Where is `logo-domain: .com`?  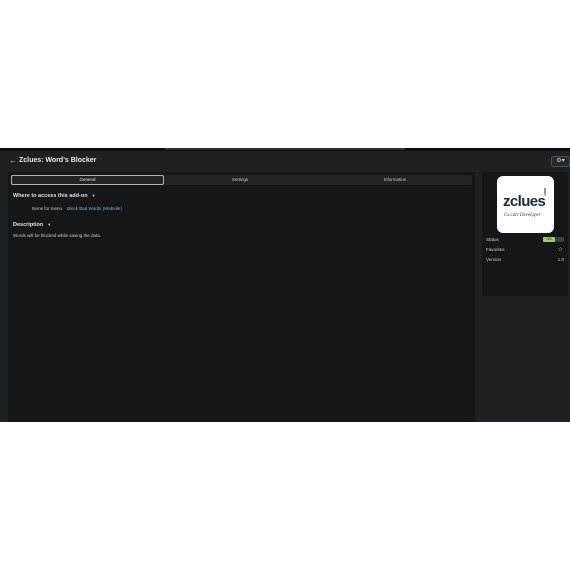 logo-domain: .com is located at coordinates (545, 191).